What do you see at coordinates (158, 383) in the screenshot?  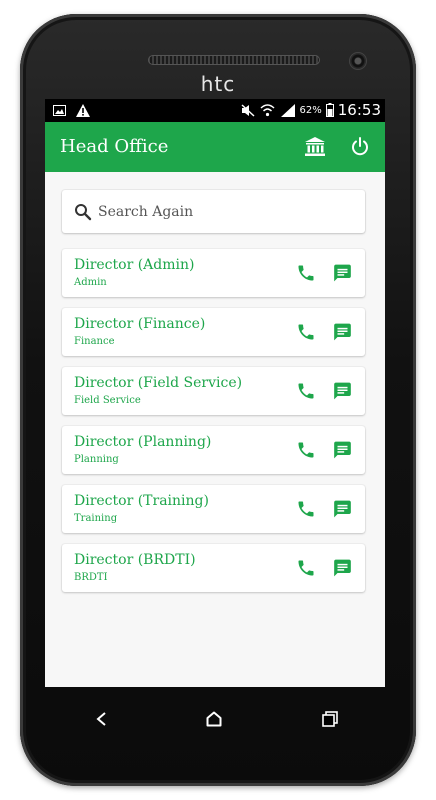 I see `contact-title: Director (Field Service)` at bounding box center [158, 383].